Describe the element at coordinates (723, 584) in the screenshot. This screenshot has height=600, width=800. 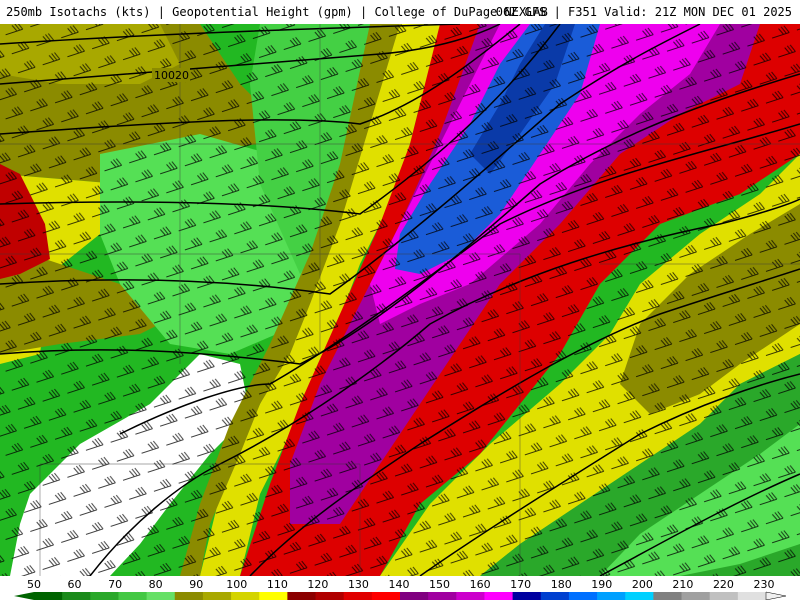
I see `colorbar-tick-label: 220` at that location.